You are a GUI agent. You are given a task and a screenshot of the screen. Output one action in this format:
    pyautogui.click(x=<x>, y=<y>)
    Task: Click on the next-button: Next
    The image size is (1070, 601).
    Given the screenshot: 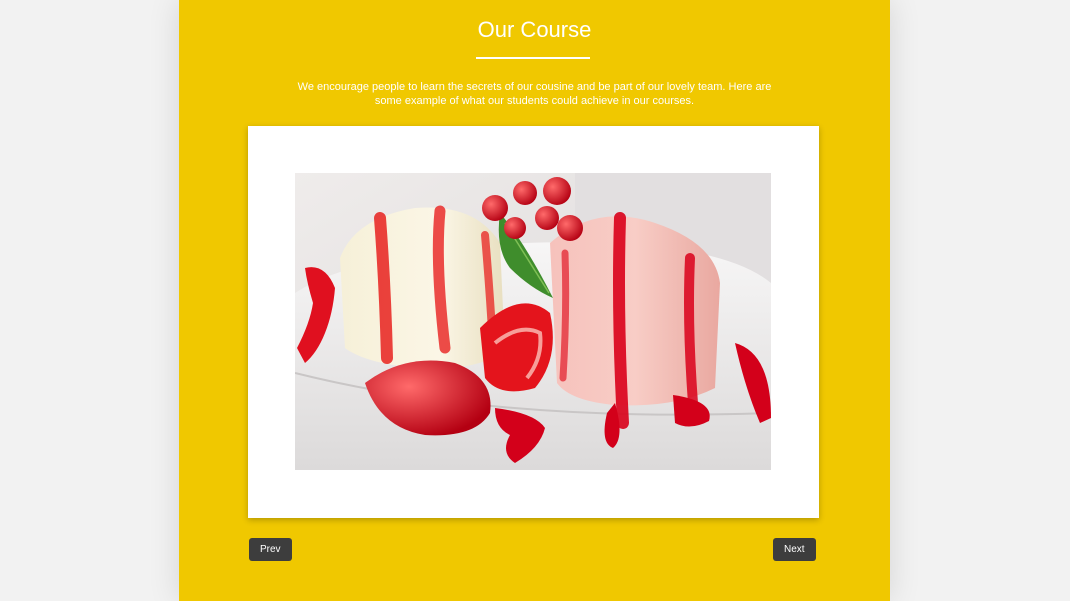 What is the action you would take?
    pyautogui.click(x=794, y=549)
    